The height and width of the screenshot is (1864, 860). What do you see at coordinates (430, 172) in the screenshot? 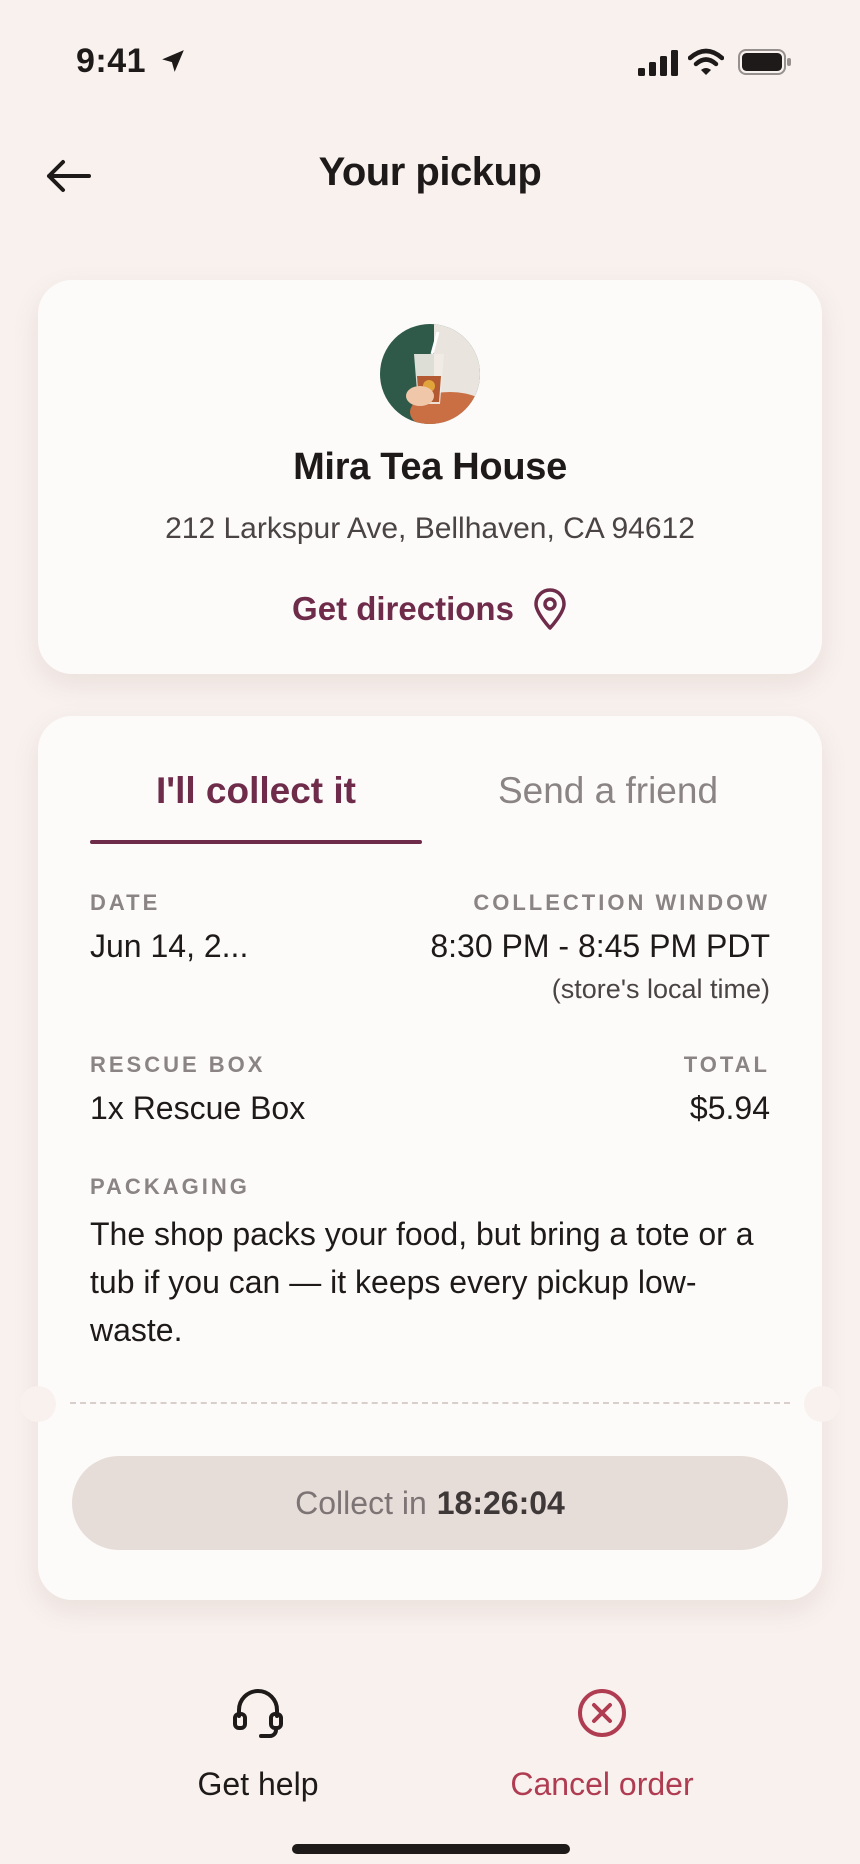
I see `page-title: Your pickup` at bounding box center [430, 172].